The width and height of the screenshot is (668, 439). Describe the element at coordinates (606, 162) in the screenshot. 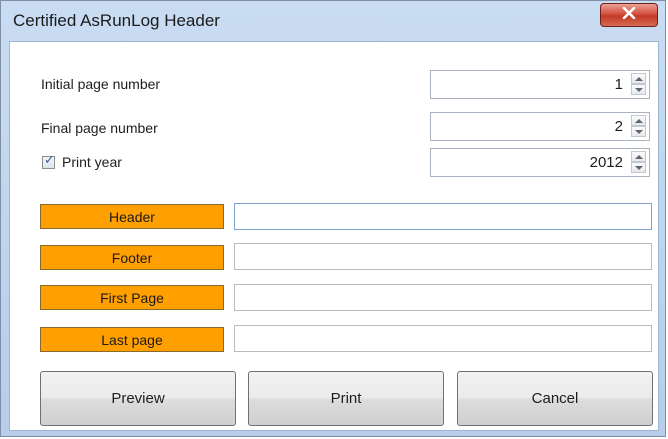

I see `print-year-value: 2012` at that location.